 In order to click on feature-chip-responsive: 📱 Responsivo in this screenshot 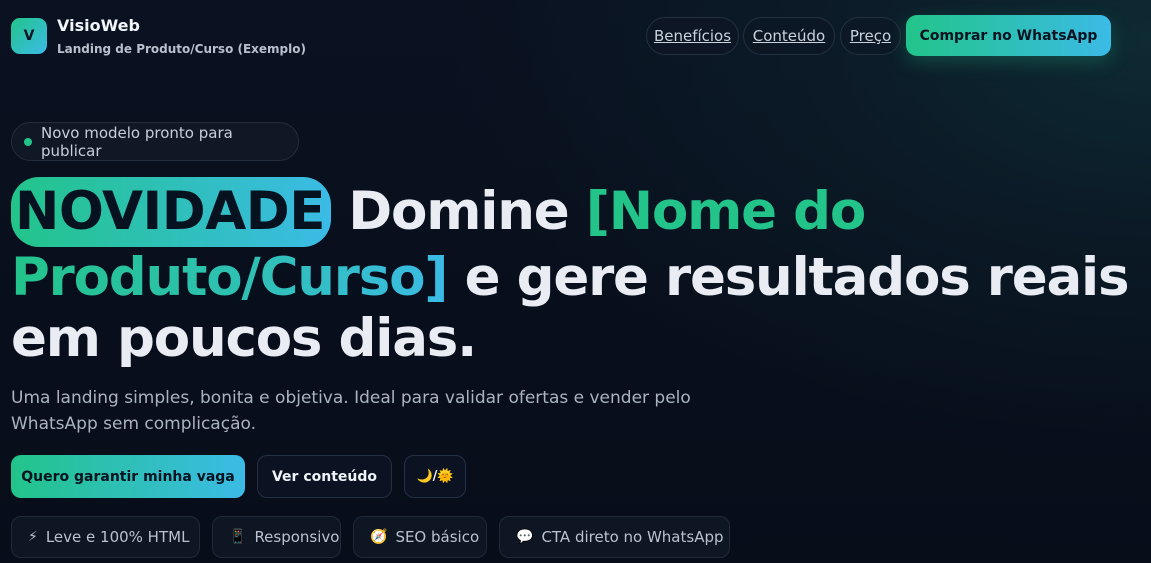, I will do `click(276, 537)`.